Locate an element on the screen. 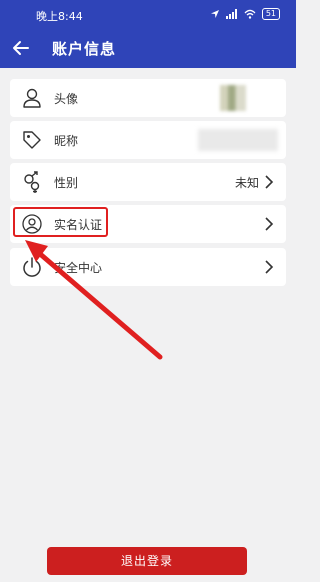 The width and height of the screenshot is (320, 582). row-avatar: 头像 is located at coordinates (148, 98).